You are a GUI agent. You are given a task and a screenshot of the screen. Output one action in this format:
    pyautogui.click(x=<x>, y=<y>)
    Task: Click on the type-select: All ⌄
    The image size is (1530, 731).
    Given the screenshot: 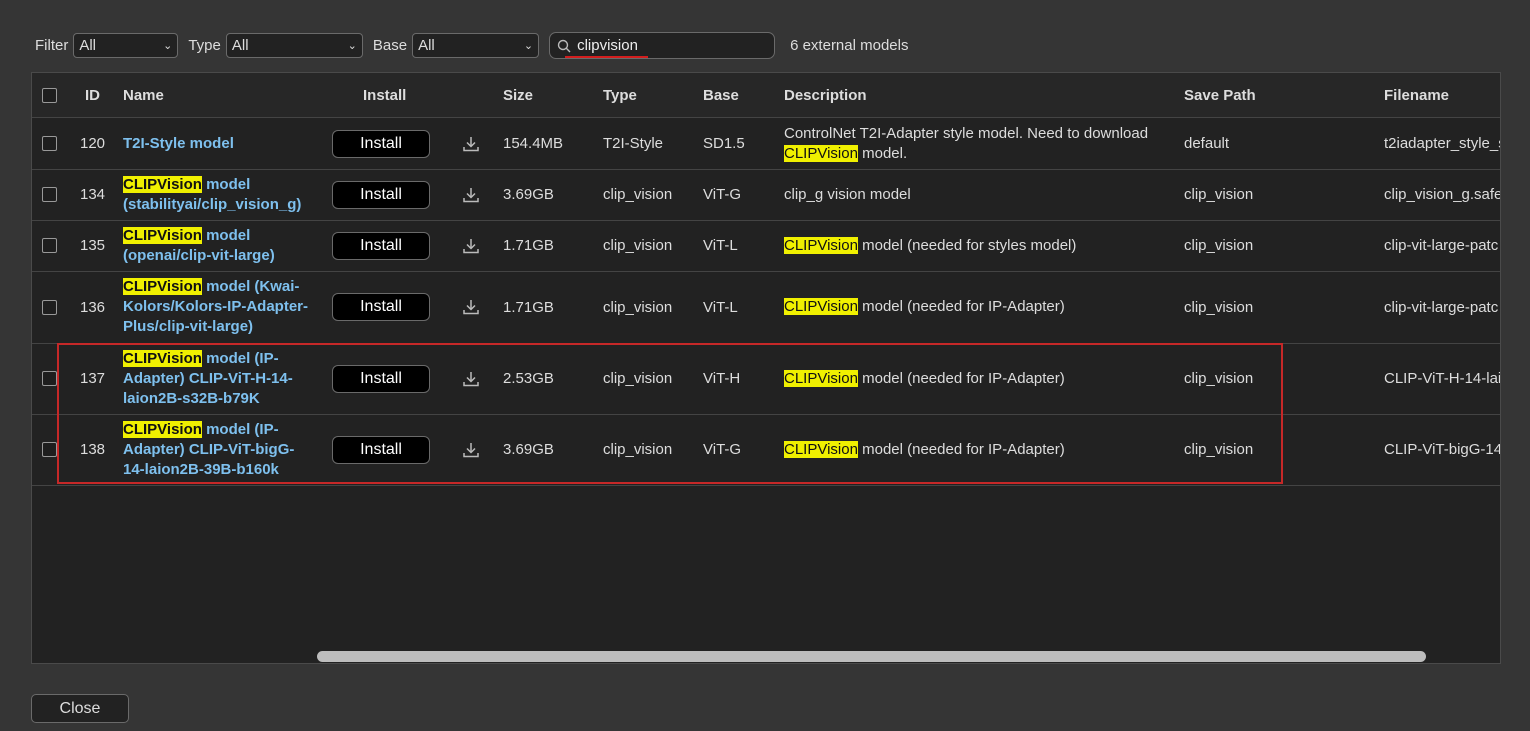 What is the action you would take?
    pyautogui.click(x=294, y=45)
    